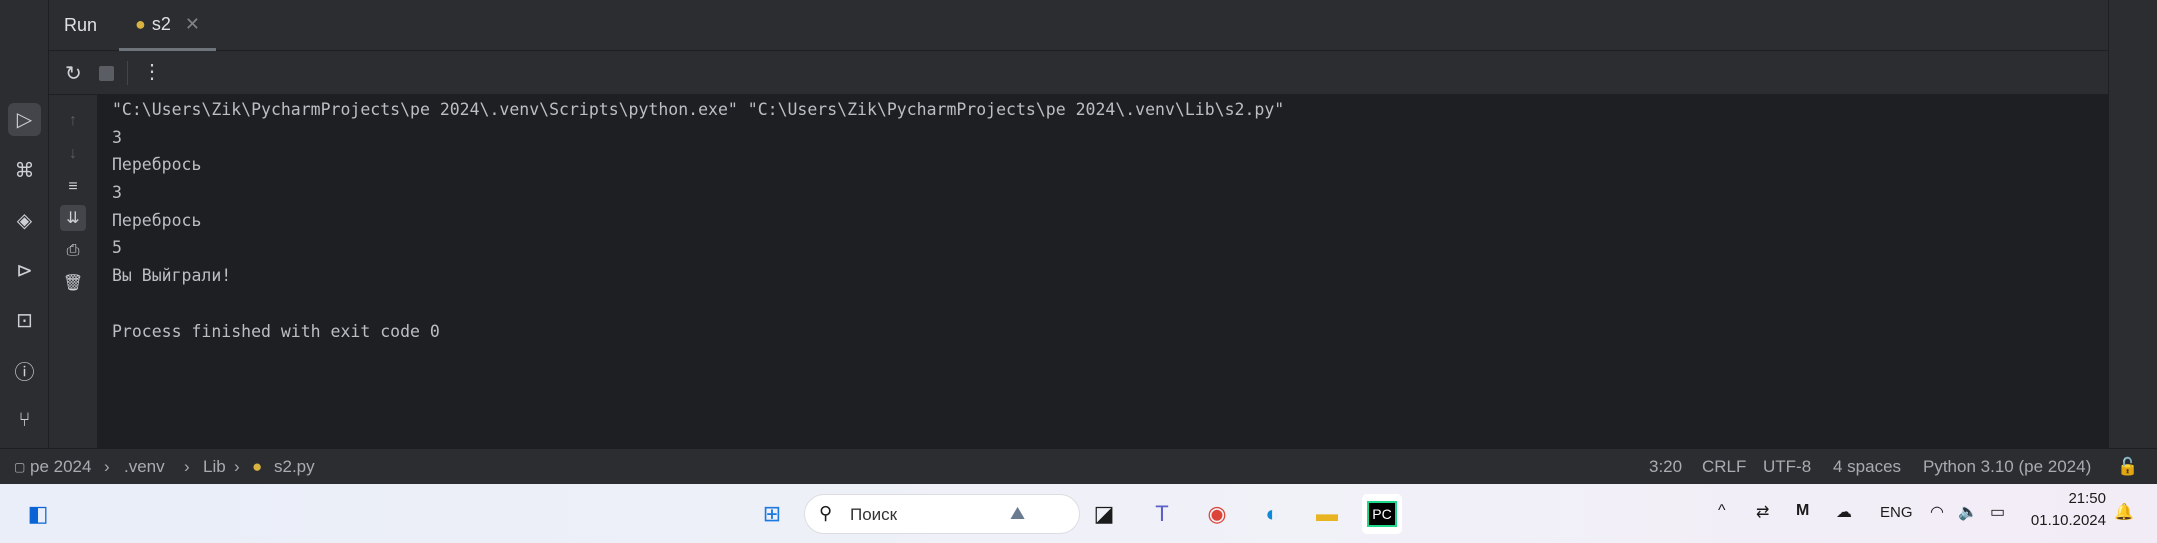 Image resolution: width=2157 pixels, height=543 pixels. I want to click on console-gutter: ↑ ↓ ≡ ⇊ ⎙ 🗑, so click(73, 271).